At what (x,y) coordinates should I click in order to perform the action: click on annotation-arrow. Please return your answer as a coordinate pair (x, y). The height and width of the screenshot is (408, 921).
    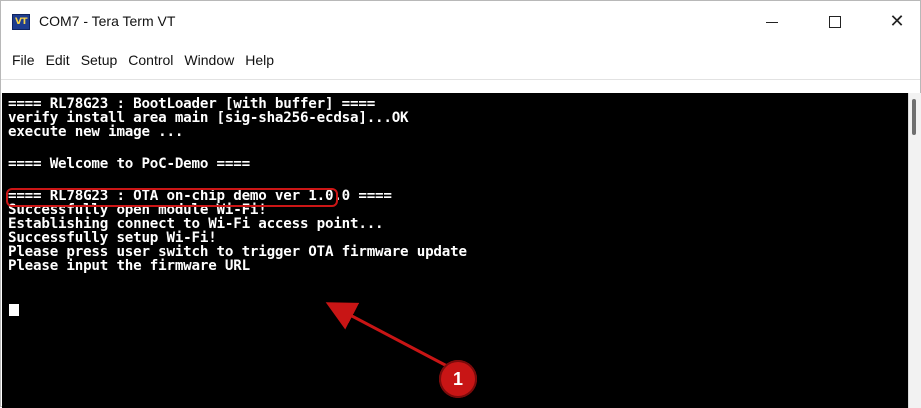
    Looking at the image, I should click on (386, 335).